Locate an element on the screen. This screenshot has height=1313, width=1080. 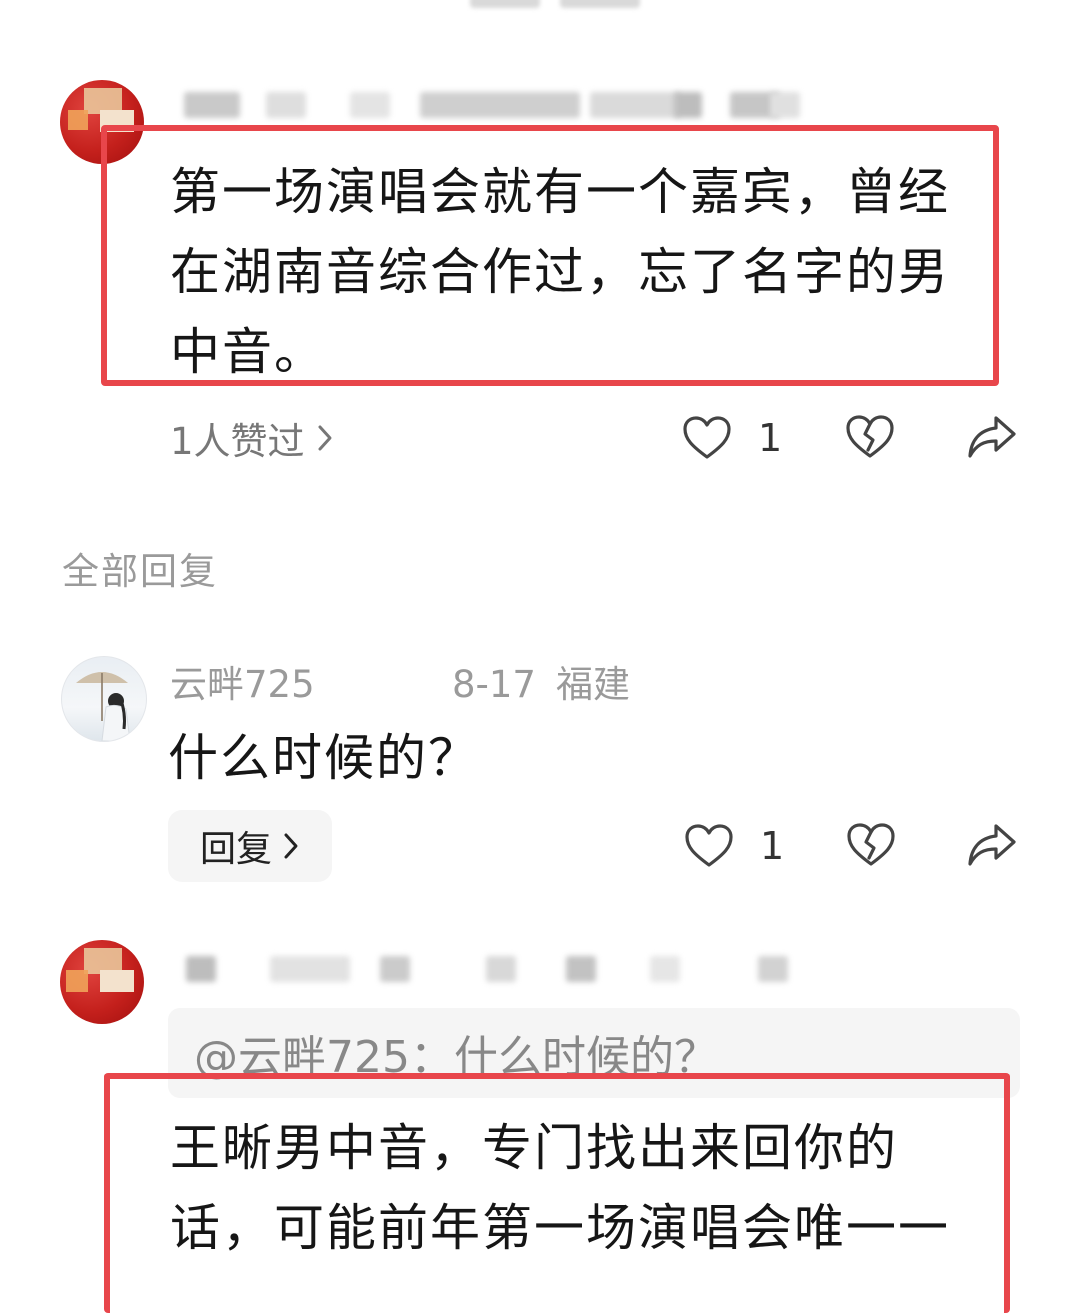
like-button-reply-1: 1 is located at coordinates (734, 846).